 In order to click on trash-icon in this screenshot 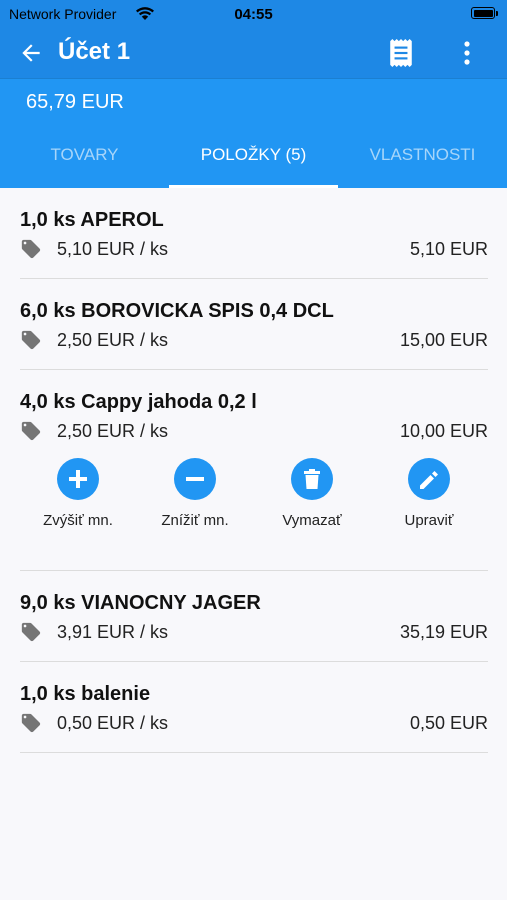, I will do `click(312, 479)`.